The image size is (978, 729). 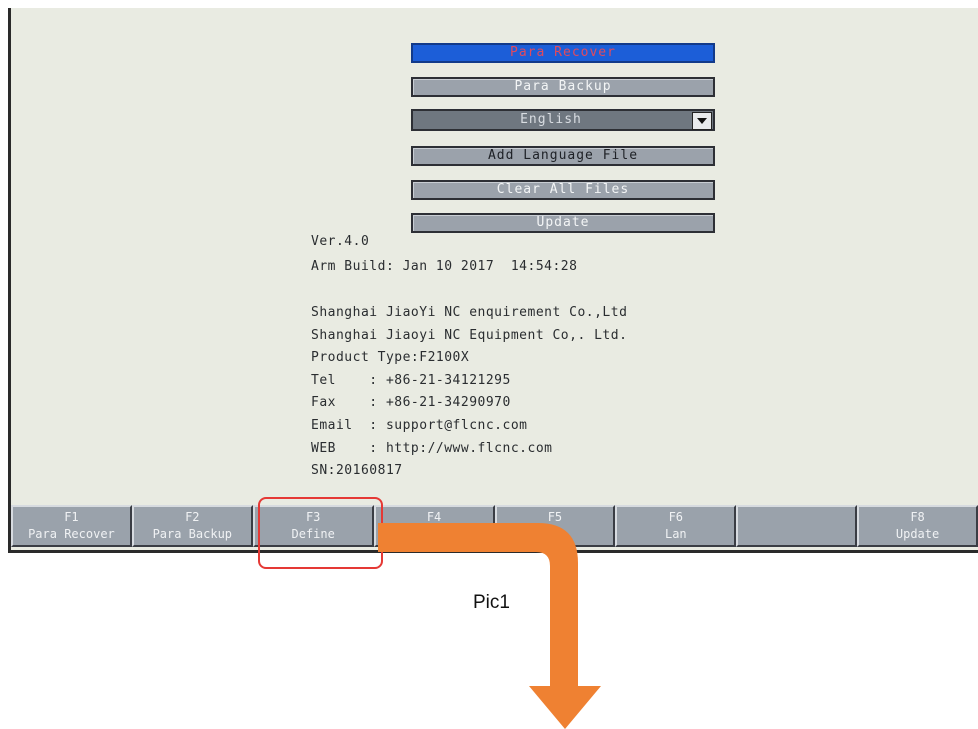 I want to click on pic-label: Pic1, so click(x=491, y=602).